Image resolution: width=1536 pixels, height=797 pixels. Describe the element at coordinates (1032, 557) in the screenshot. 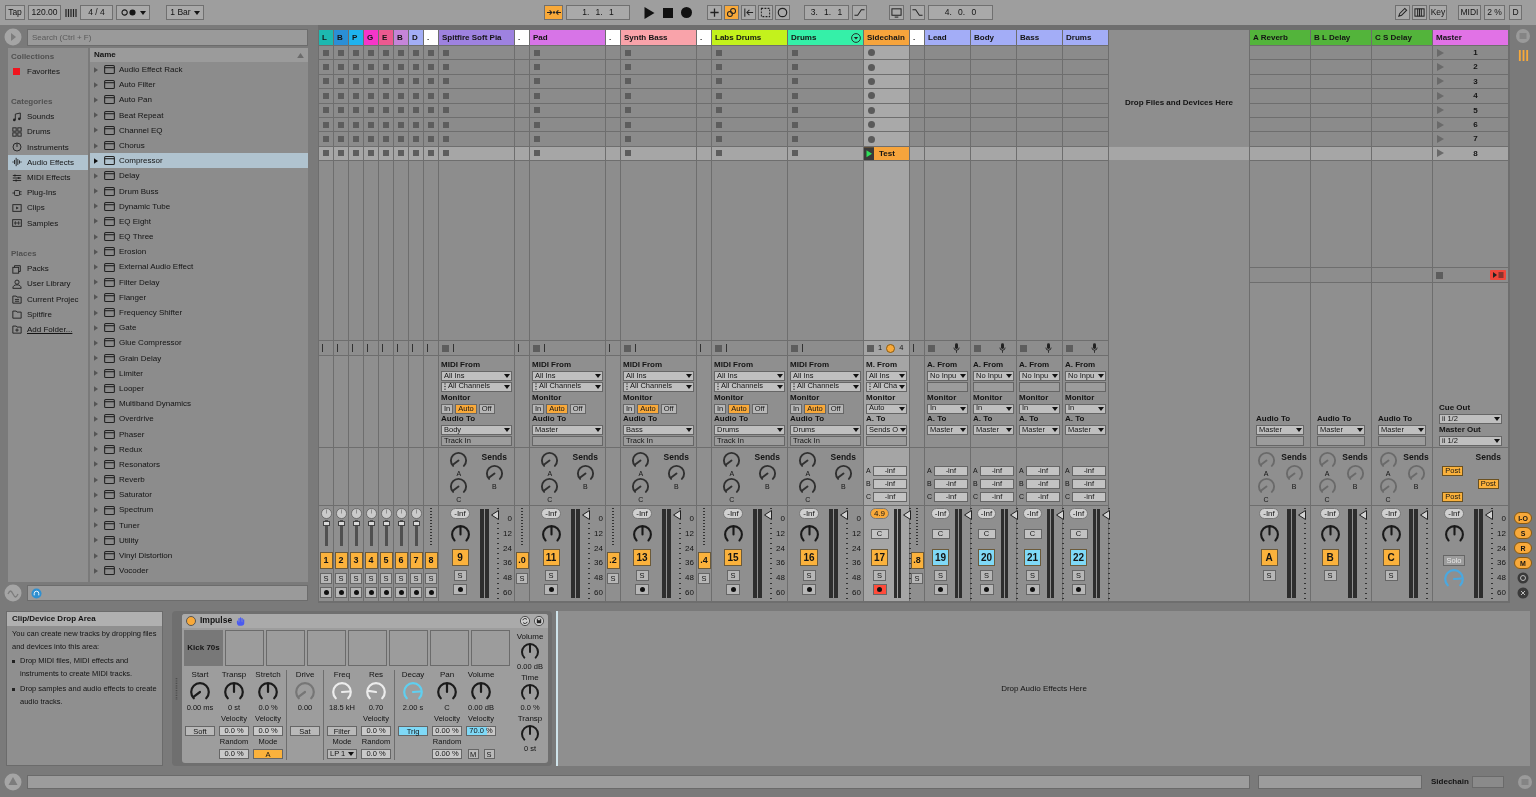

I see `track-number-button: 21` at that location.